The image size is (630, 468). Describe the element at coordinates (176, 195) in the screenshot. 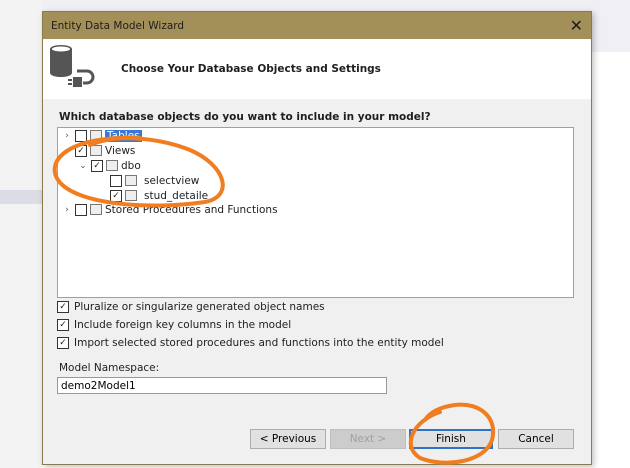

I see `tree-label: stud_detaile` at that location.